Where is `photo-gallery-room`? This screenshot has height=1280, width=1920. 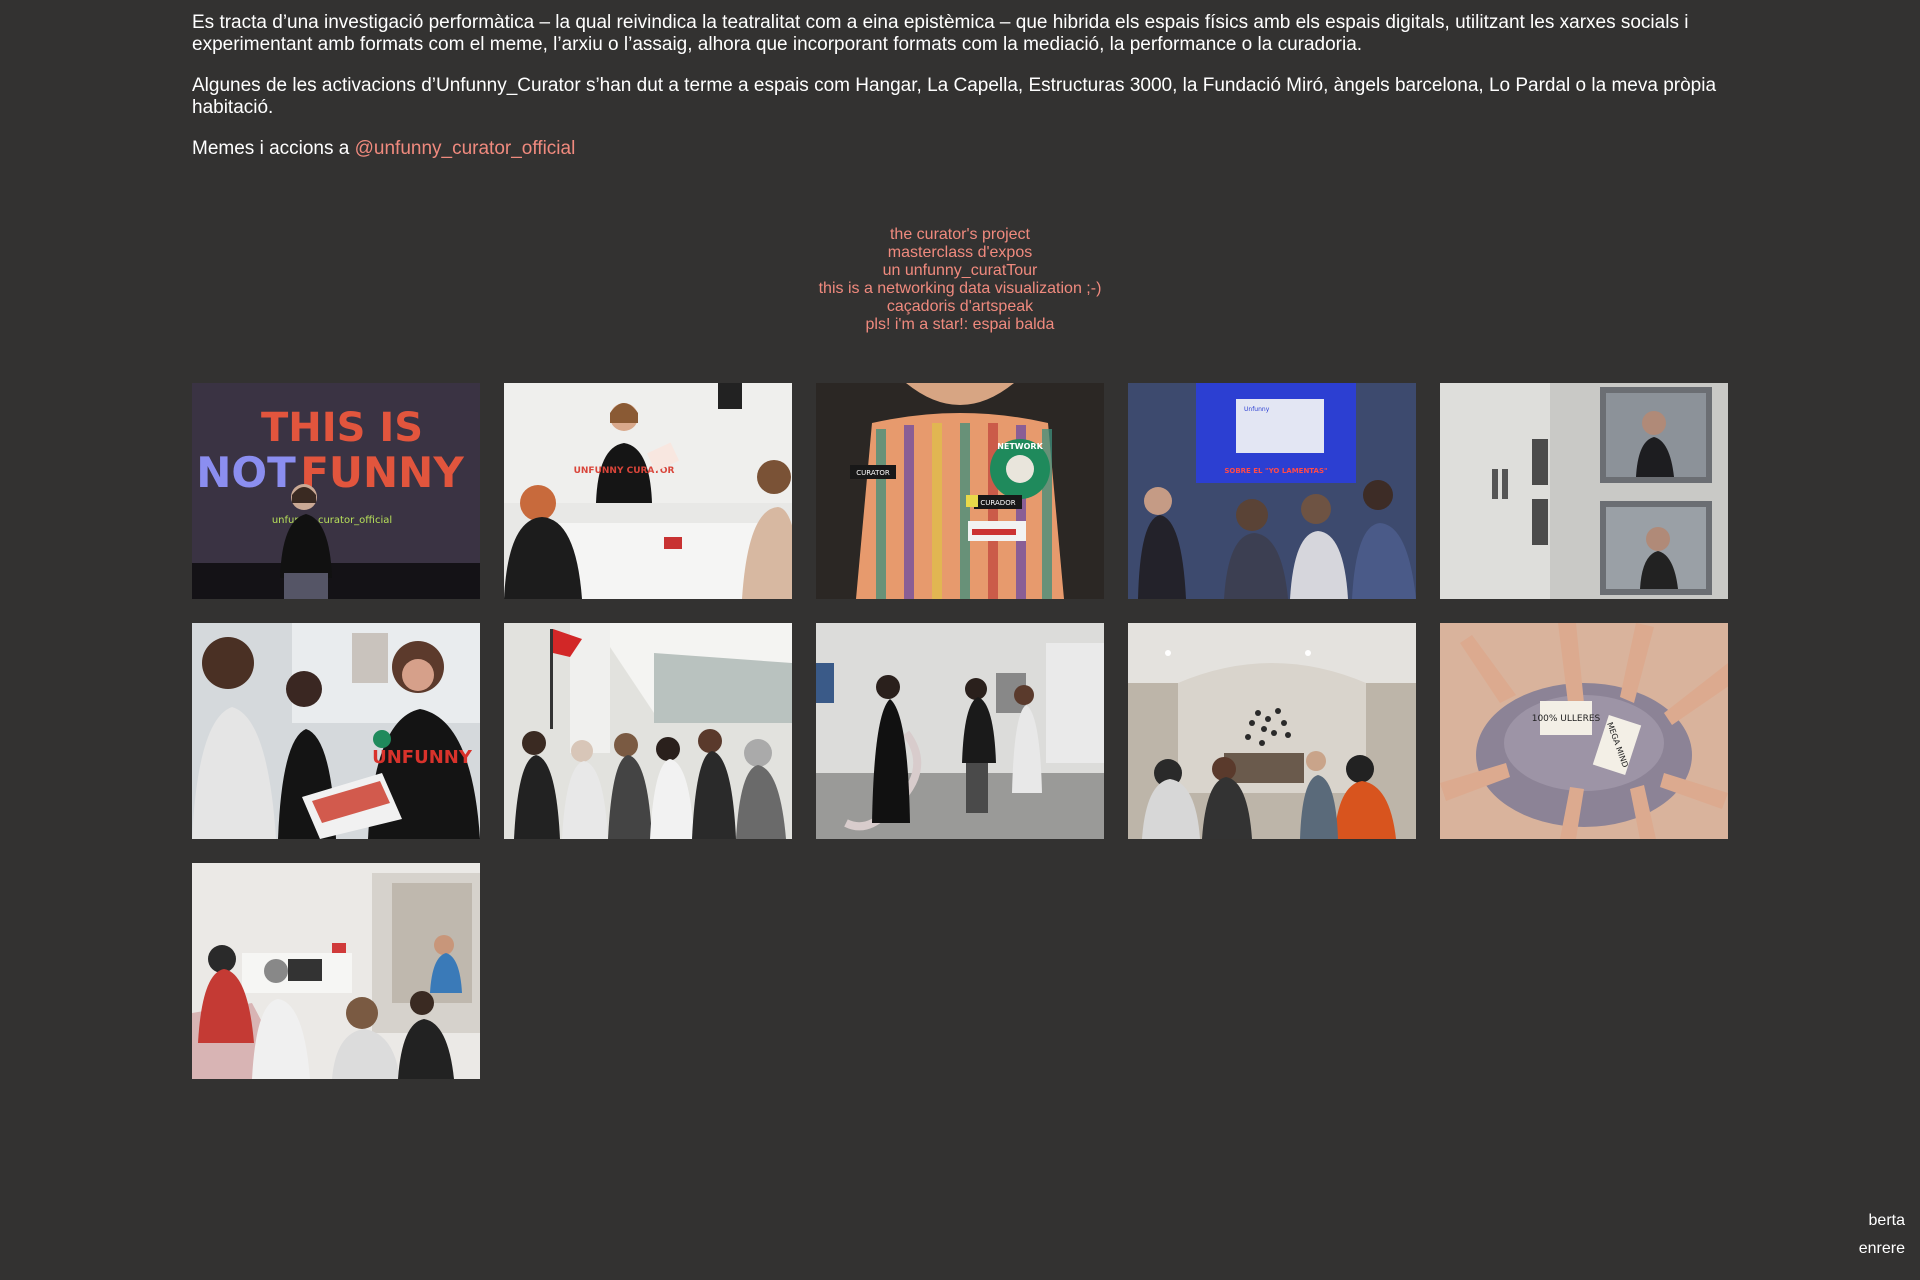 photo-gallery-room is located at coordinates (960, 731).